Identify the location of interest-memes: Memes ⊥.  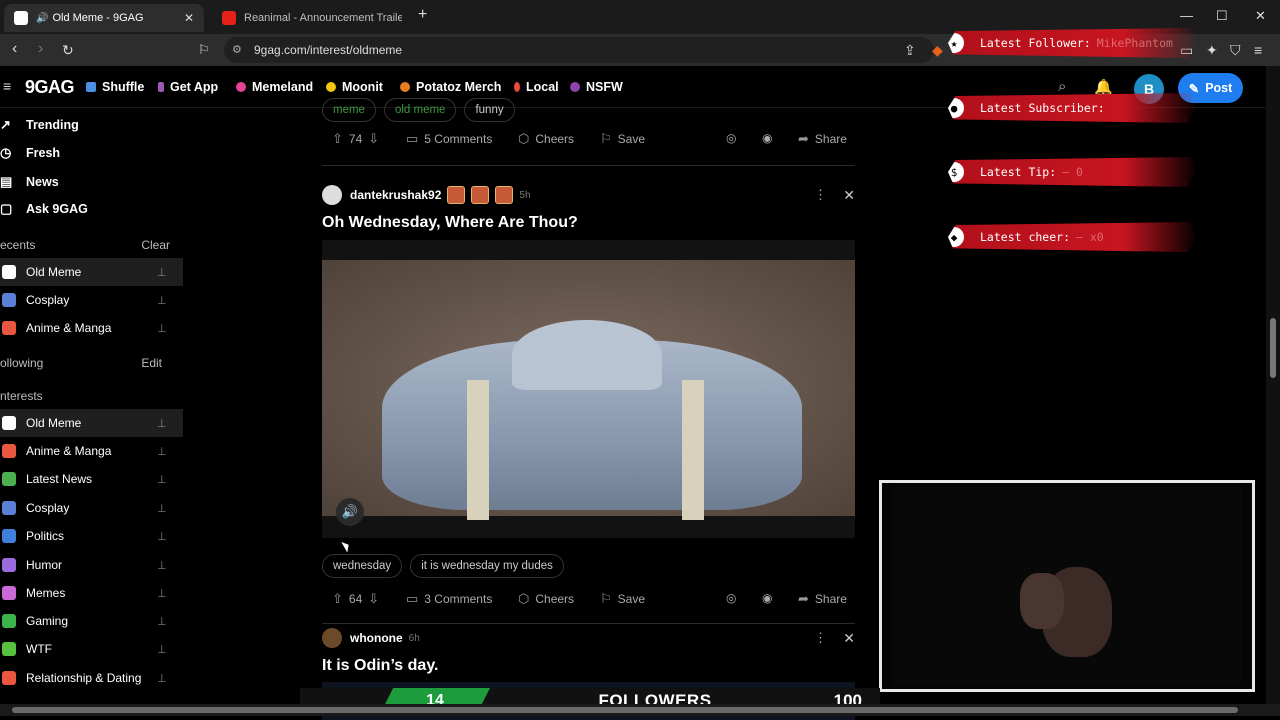
(91, 593).